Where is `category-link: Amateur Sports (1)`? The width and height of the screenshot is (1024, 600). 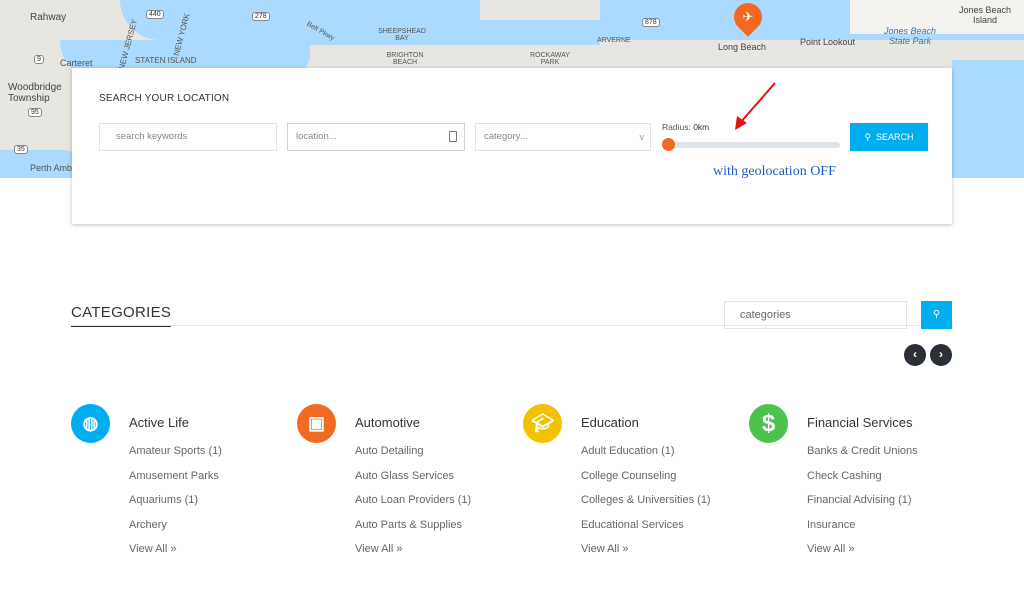 category-link: Amateur Sports (1) is located at coordinates (175, 457).